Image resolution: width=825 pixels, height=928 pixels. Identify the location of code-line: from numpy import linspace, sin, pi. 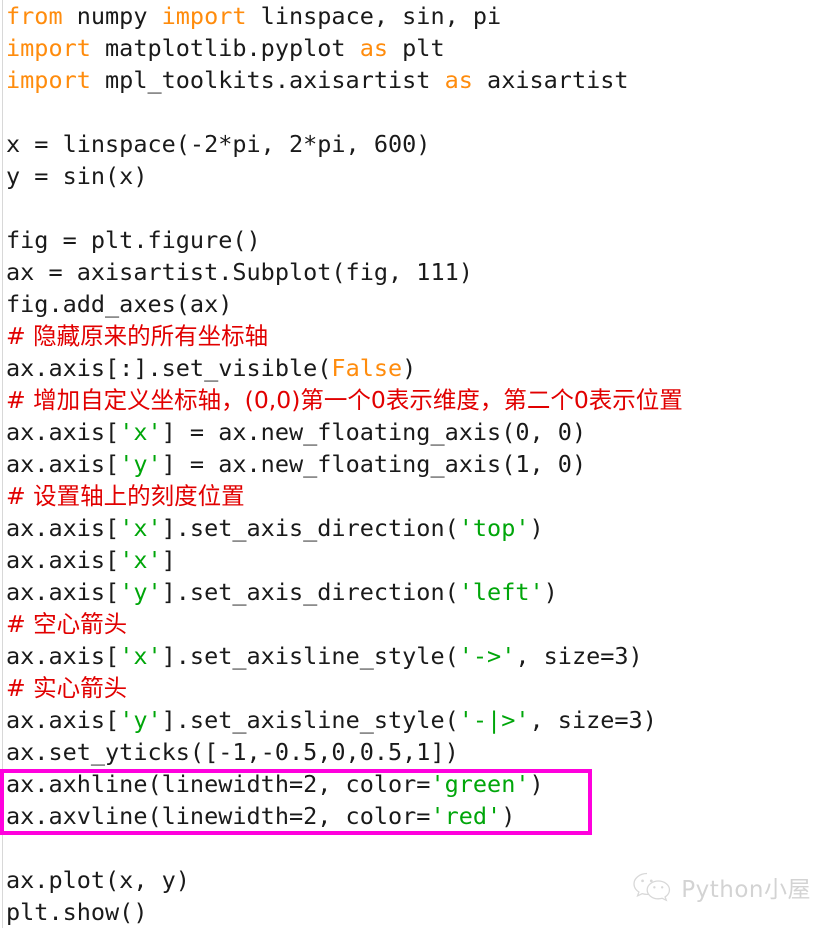
(415, 16).